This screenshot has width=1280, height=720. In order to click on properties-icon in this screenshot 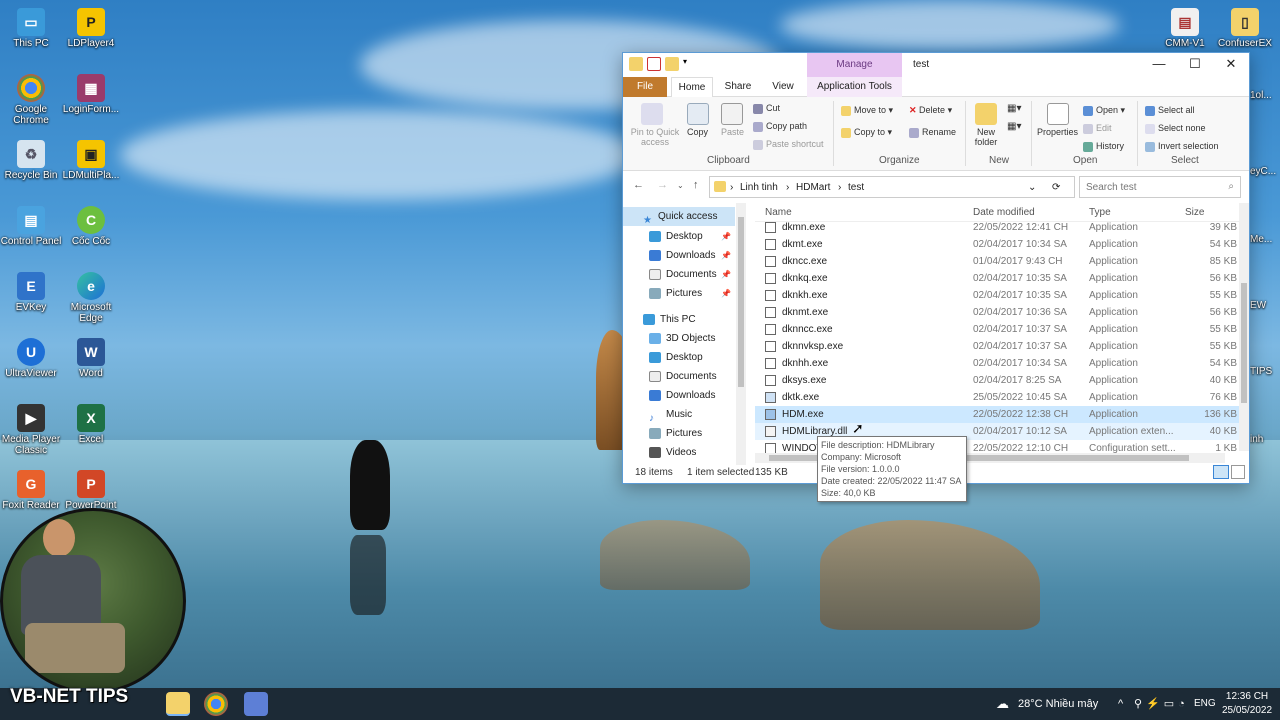, I will do `click(654, 64)`.